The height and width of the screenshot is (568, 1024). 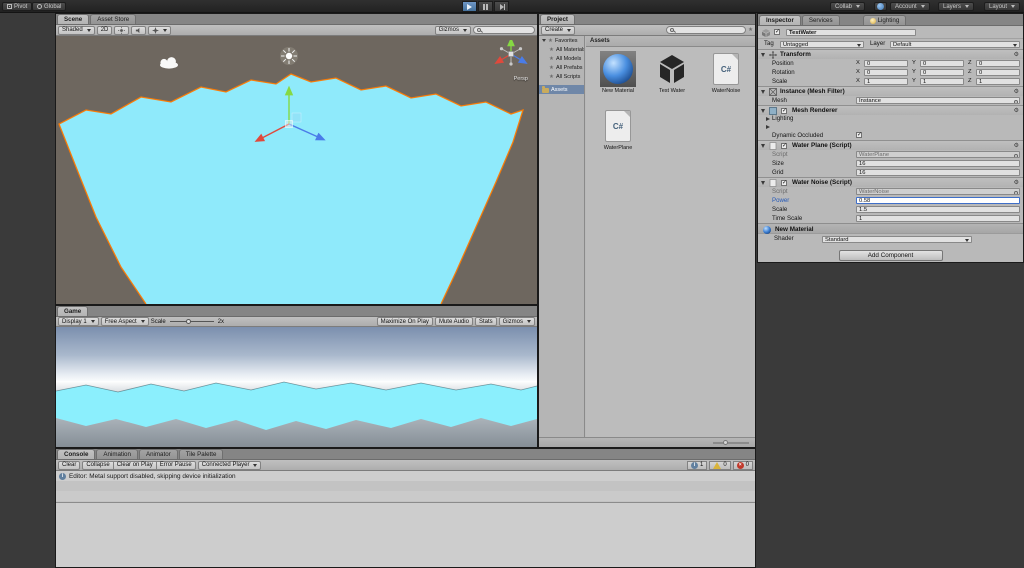 What do you see at coordinates (104, 30) in the screenshot?
I see `2d-toggle-button: 2D` at bounding box center [104, 30].